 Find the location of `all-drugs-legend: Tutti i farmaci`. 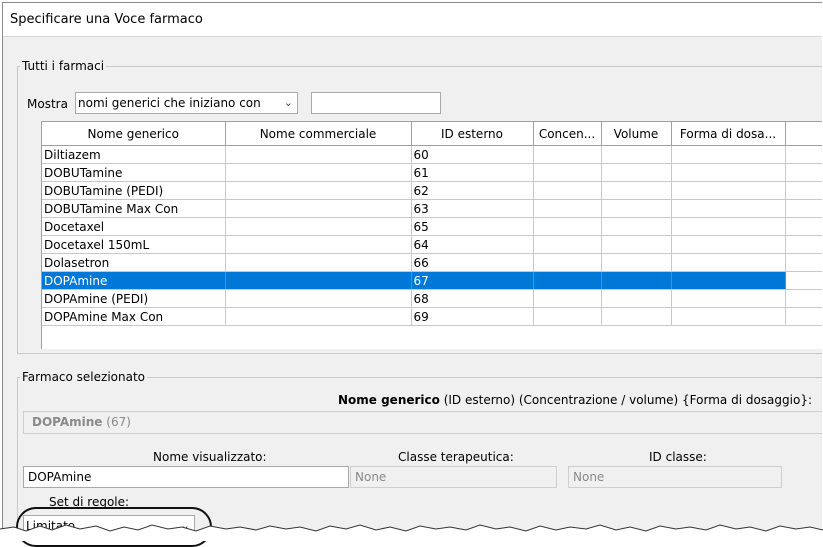

all-drugs-legend: Tutti i farmaci is located at coordinates (63, 66).